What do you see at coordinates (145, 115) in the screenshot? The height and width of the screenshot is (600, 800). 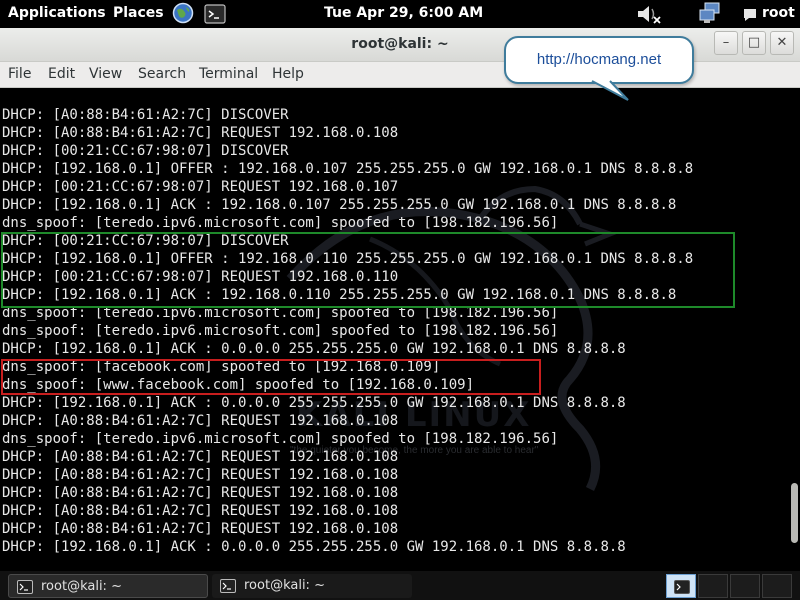 I see `terminal-line: DHCP: [A0:88:B4:61:A2:7C] DISCOVER` at bounding box center [145, 115].